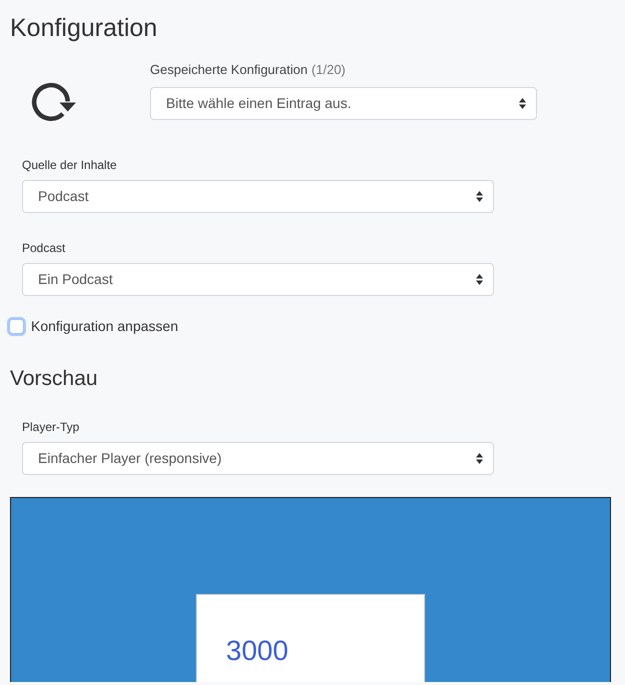  What do you see at coordinates (54, 102) in the screenshot?
I see `refresh-icon` at bounding box center [54, 102].